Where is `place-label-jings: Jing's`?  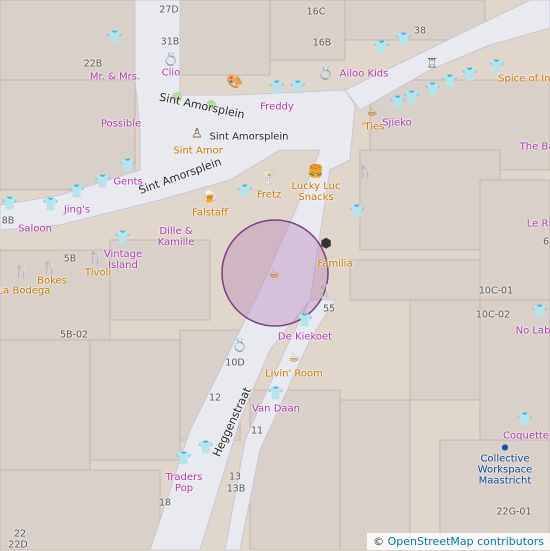 place-label-jings: Jing's is located at coordinates (77, 210).